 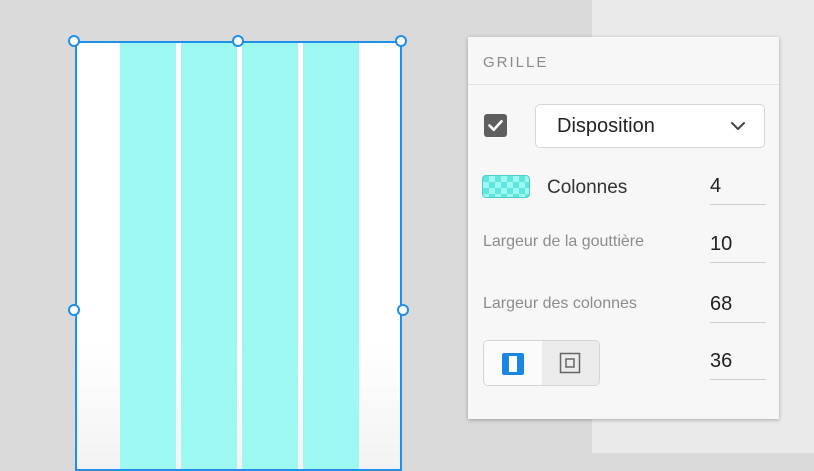 I want to click on checkmark-icon, so click(x=495, y=125).